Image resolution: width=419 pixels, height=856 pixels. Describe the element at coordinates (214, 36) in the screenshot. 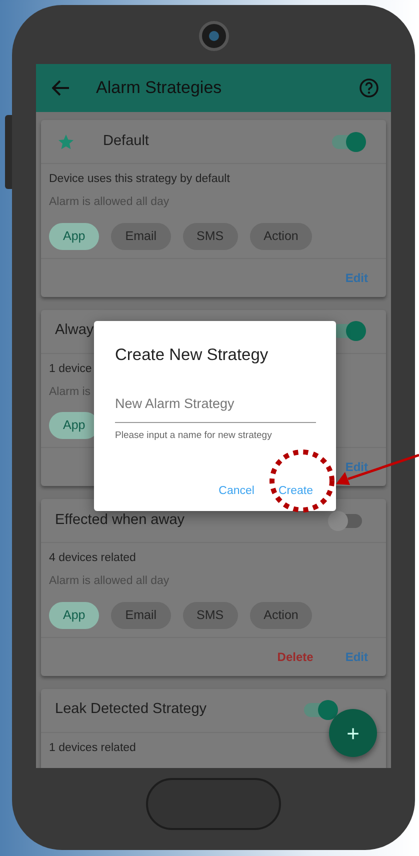

I see `camera-icon` at that location.